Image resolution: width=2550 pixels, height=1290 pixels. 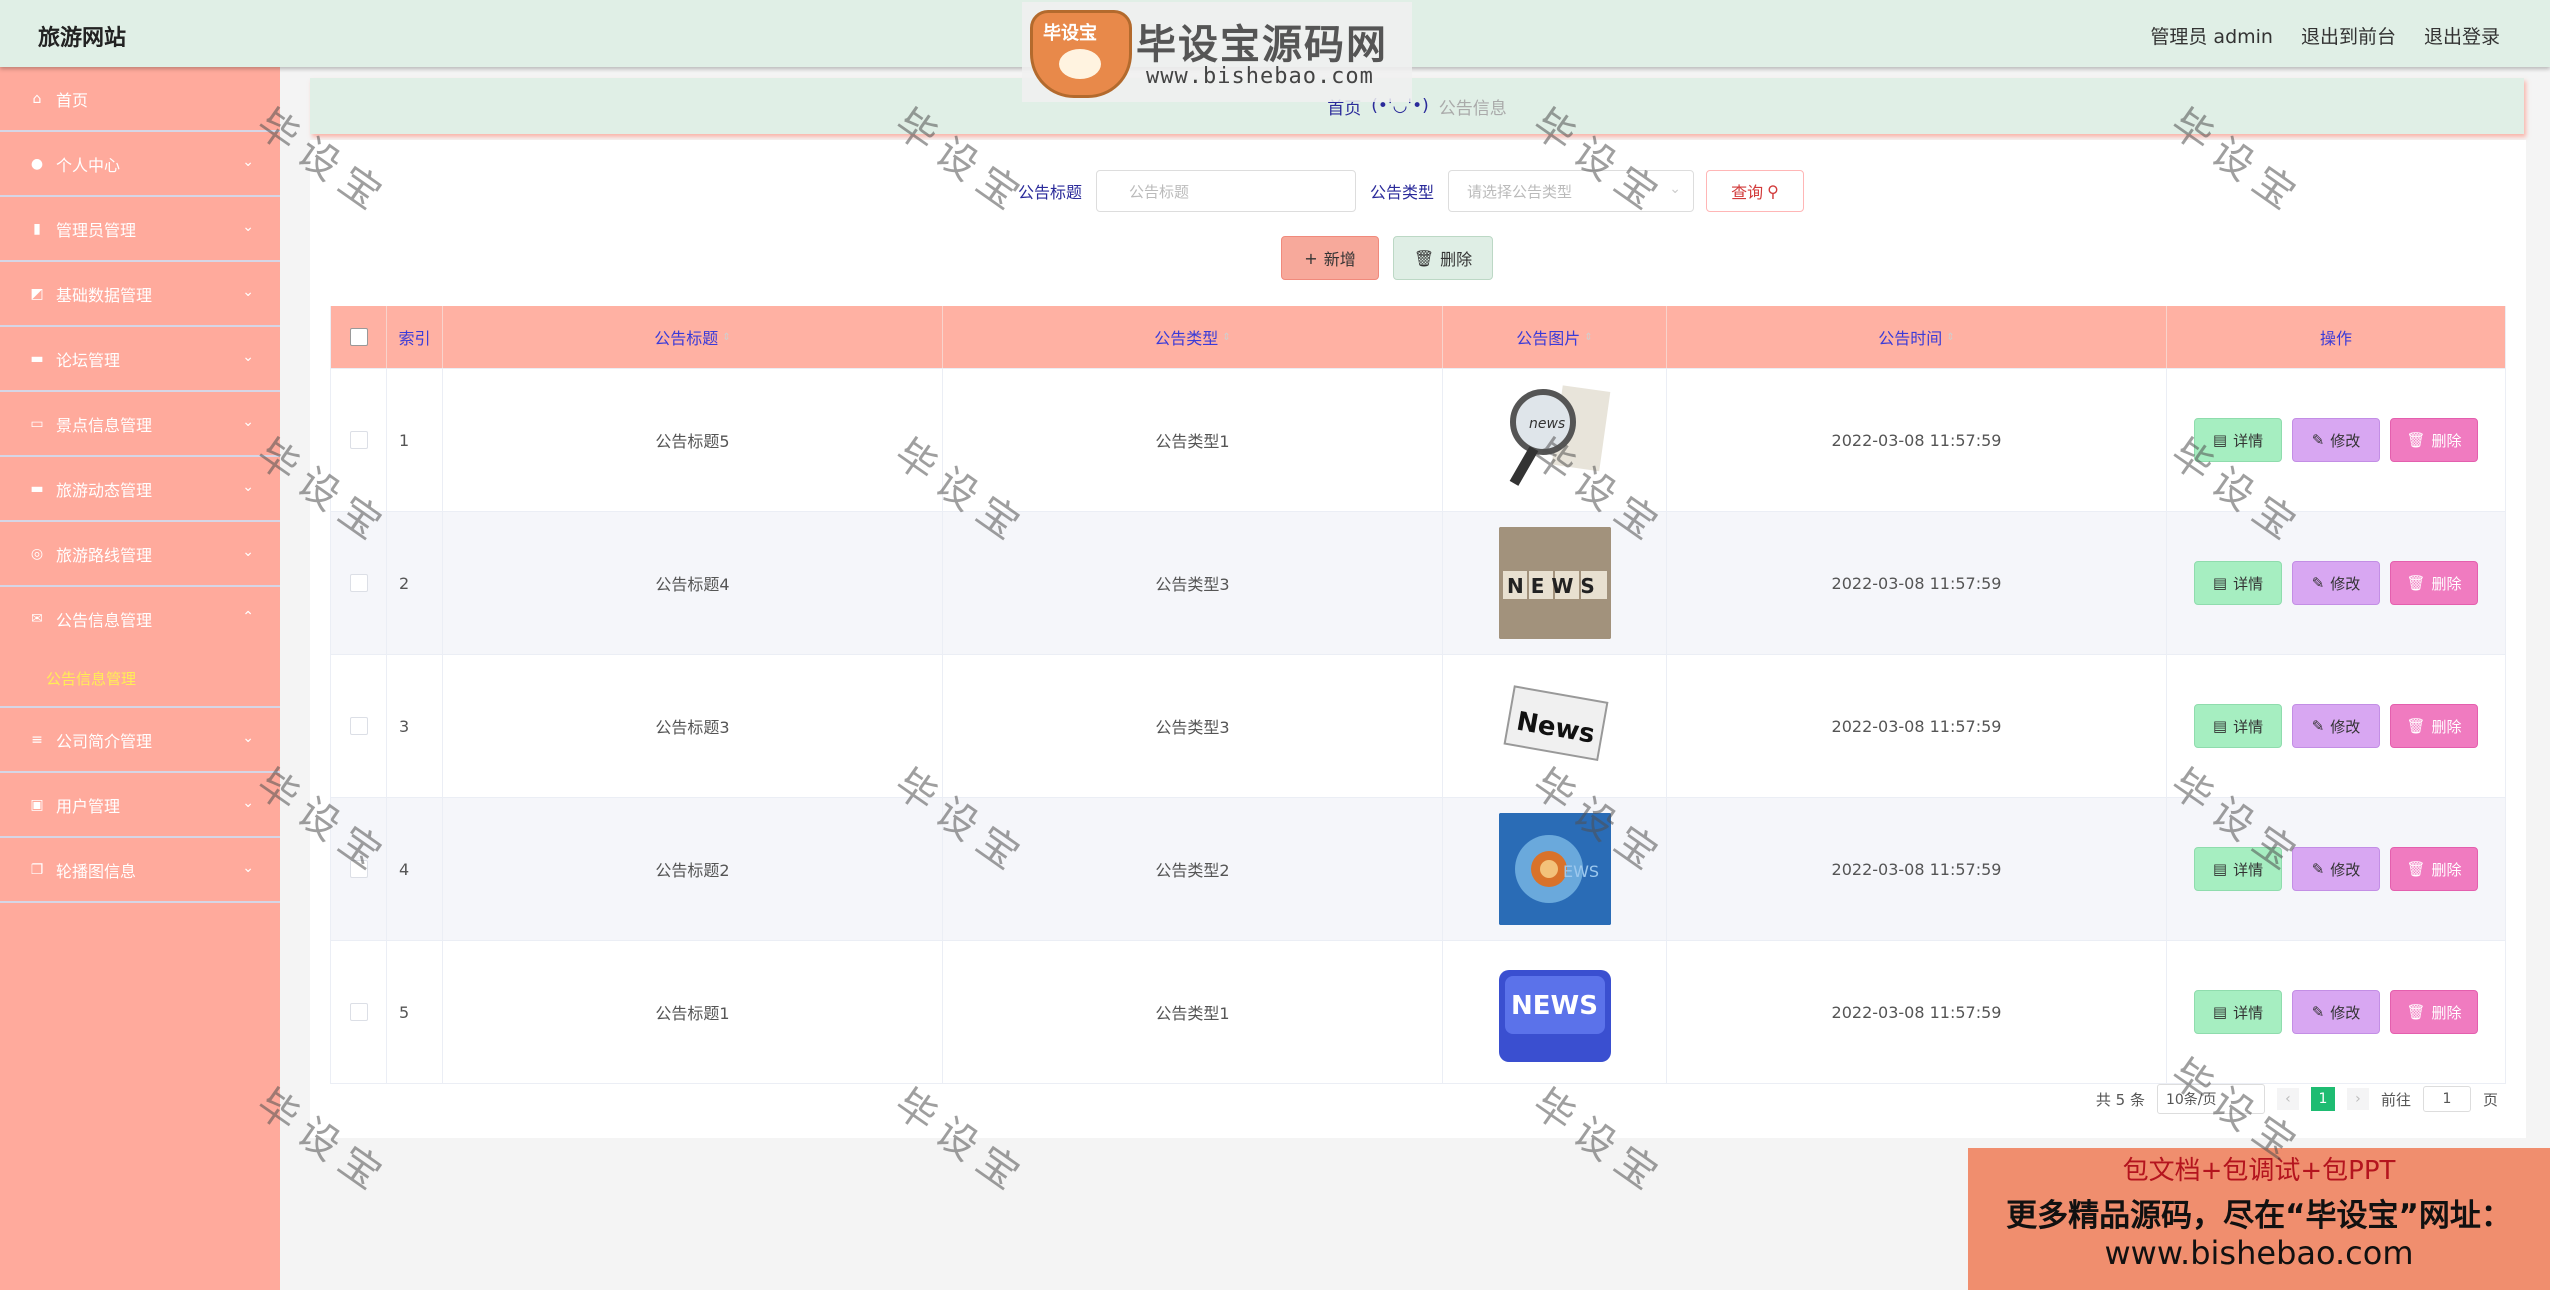 I want to click on type-select: 请选择公告类型 ⌄, so click(x=1571, y=191).